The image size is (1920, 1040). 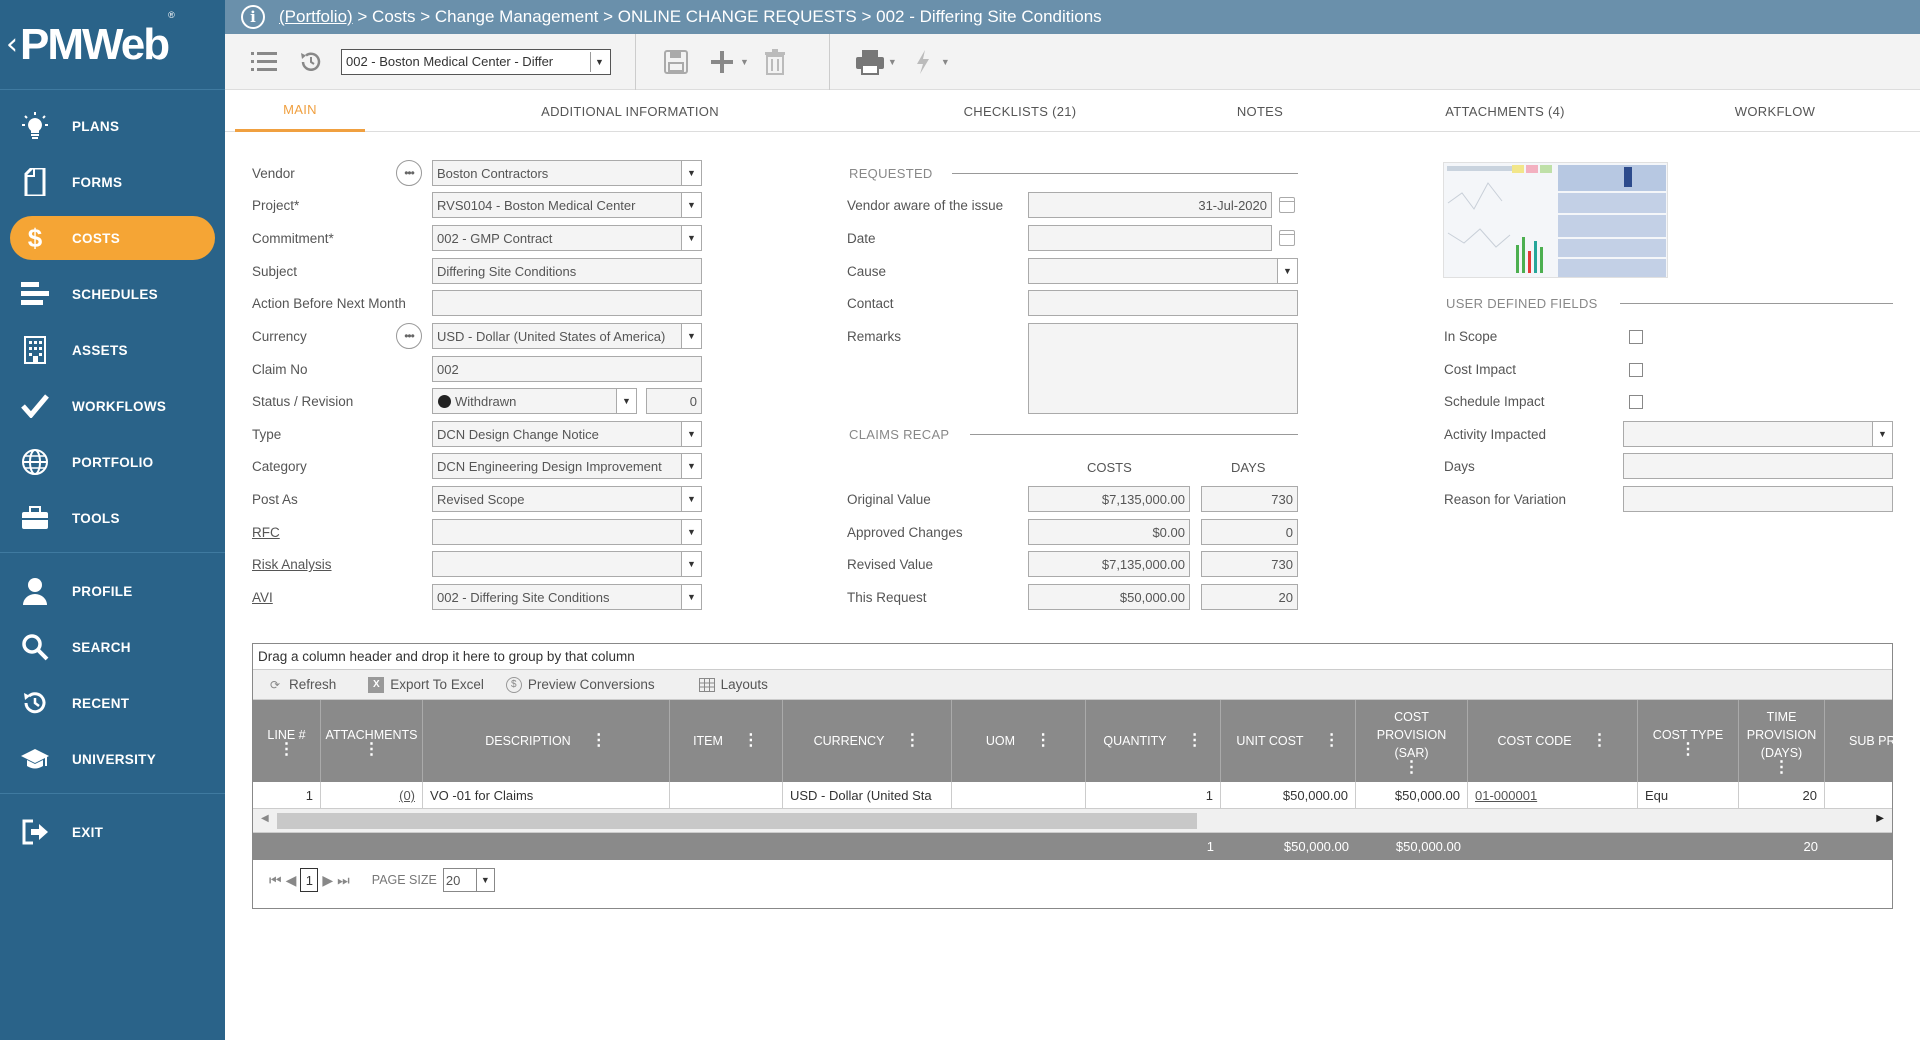 What do you see at coordinates (112, 647) in the screenshot?
I see `sidebar-item-search: SEARCH` at bounding box center [112, 647].